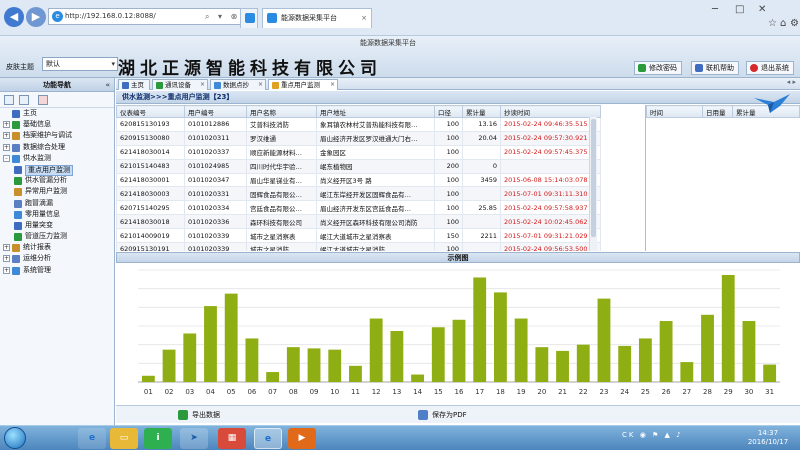  What do you see at coordinates (57, 225) in the screenshot?
I see `sidebar-item: 用量突变` at bounding box center [57, 225].